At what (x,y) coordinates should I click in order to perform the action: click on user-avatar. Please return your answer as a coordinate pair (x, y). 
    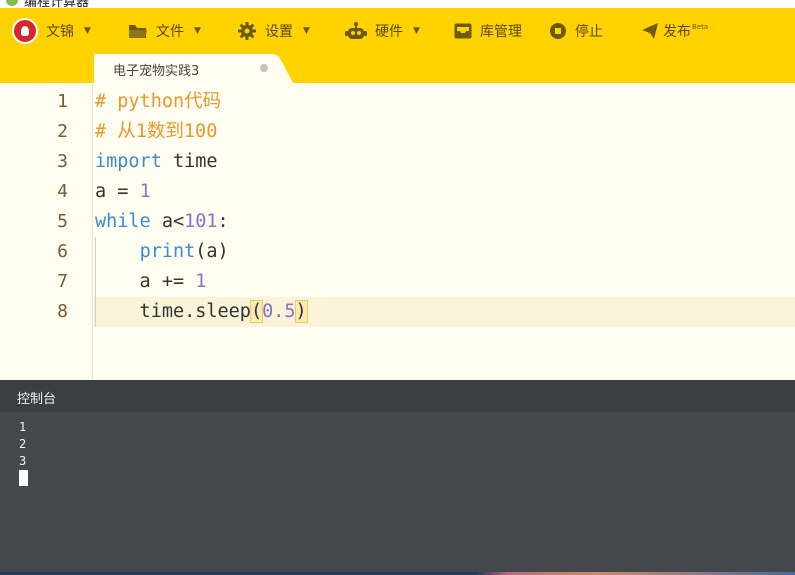
    Looking at the image, I should click on (25, 31).